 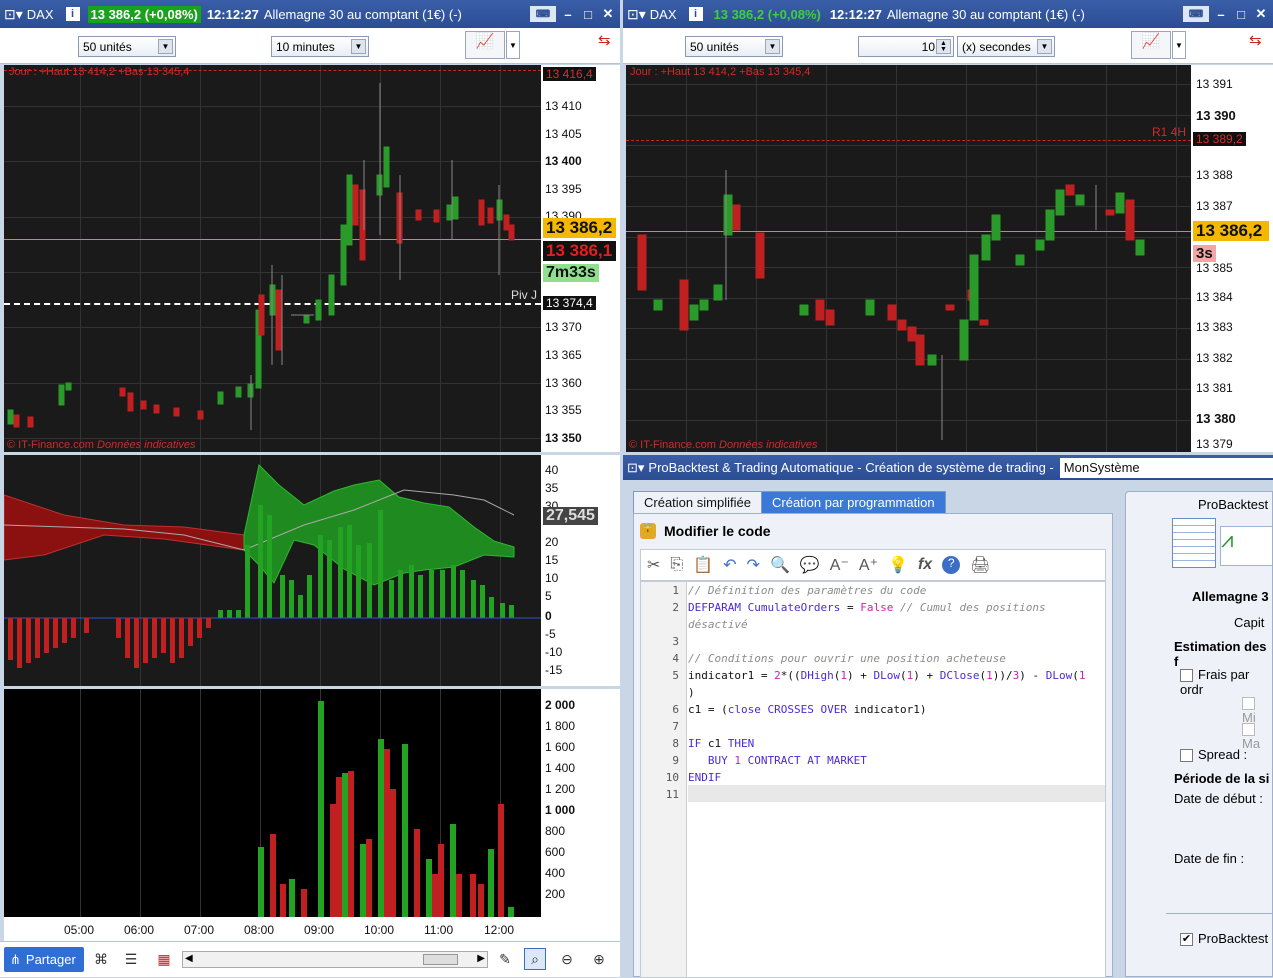 I want to click on probacktest-checkbox: ✔ ProBacktest, so click(x=1224, y=939).